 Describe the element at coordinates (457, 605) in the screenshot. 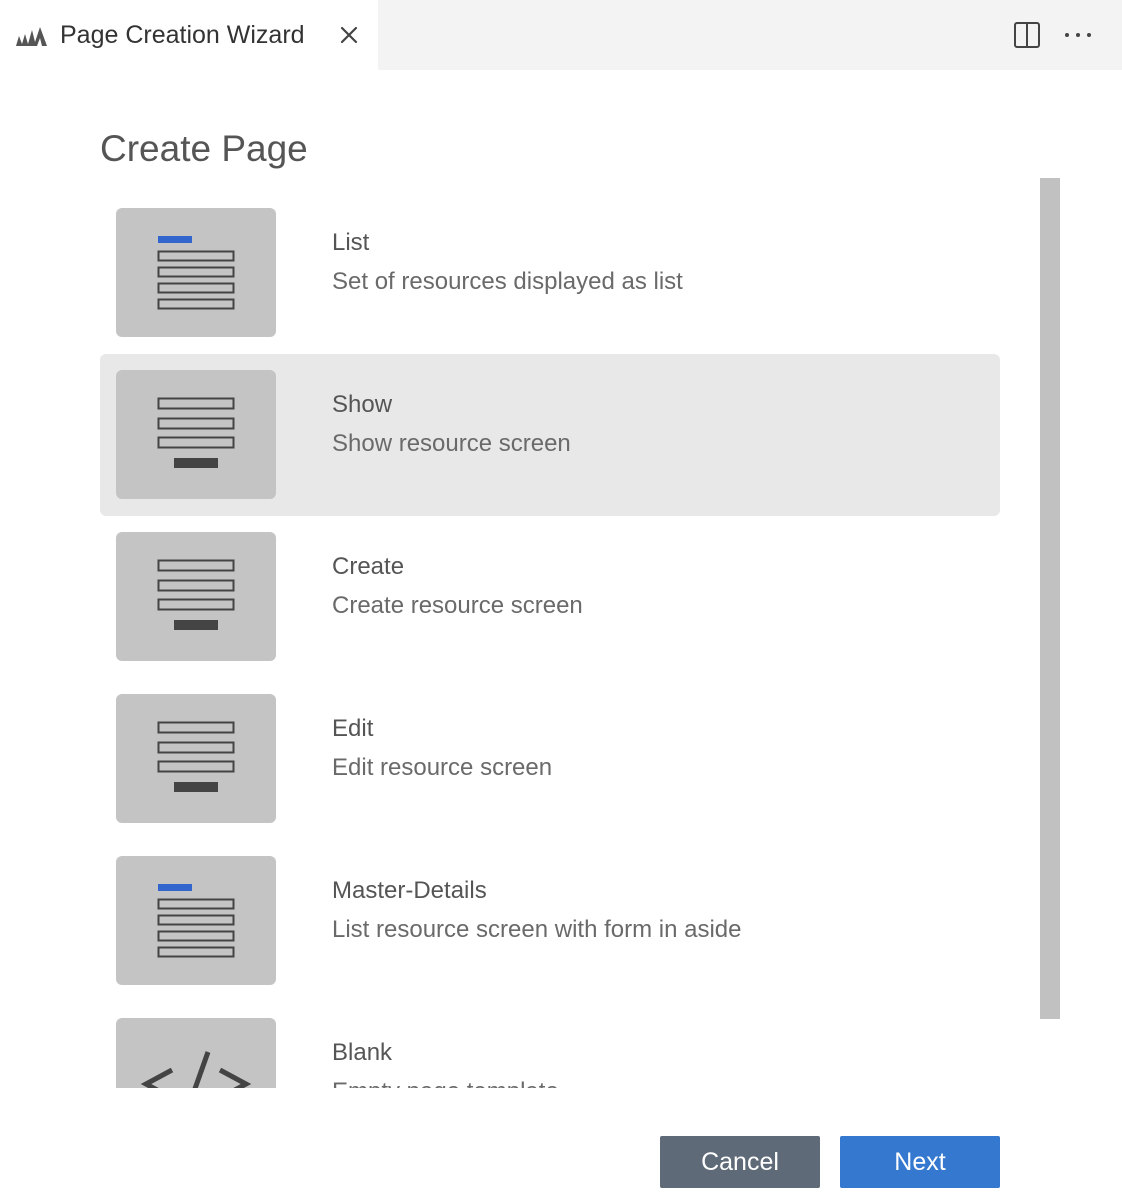

I see `template-description: Create resource screen` at that location.